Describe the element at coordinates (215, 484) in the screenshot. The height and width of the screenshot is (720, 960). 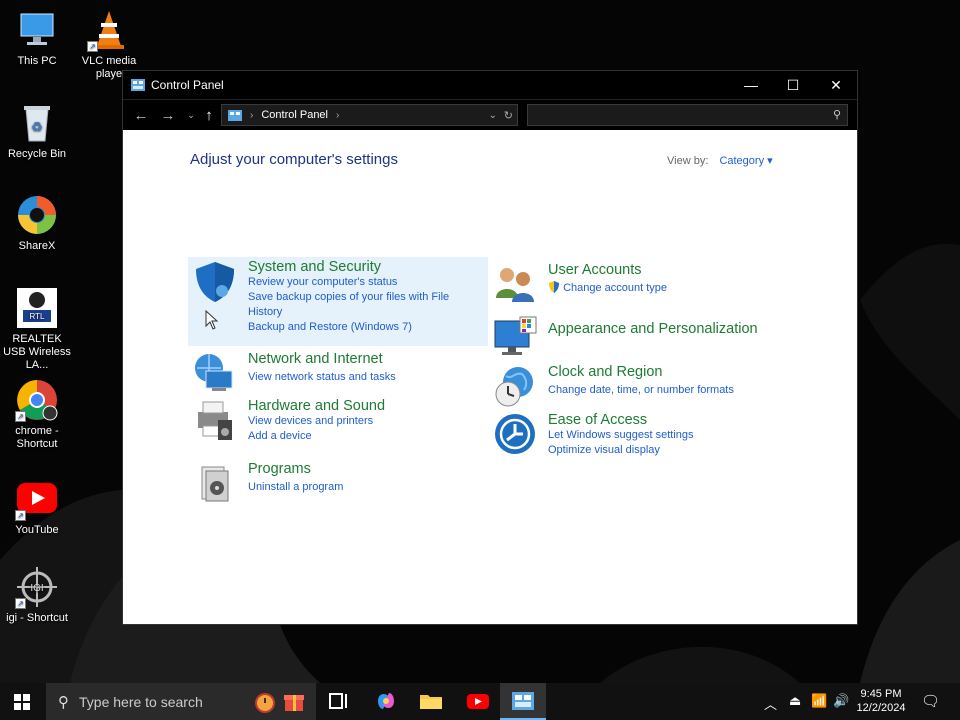
I see `programs-icon` at that location.